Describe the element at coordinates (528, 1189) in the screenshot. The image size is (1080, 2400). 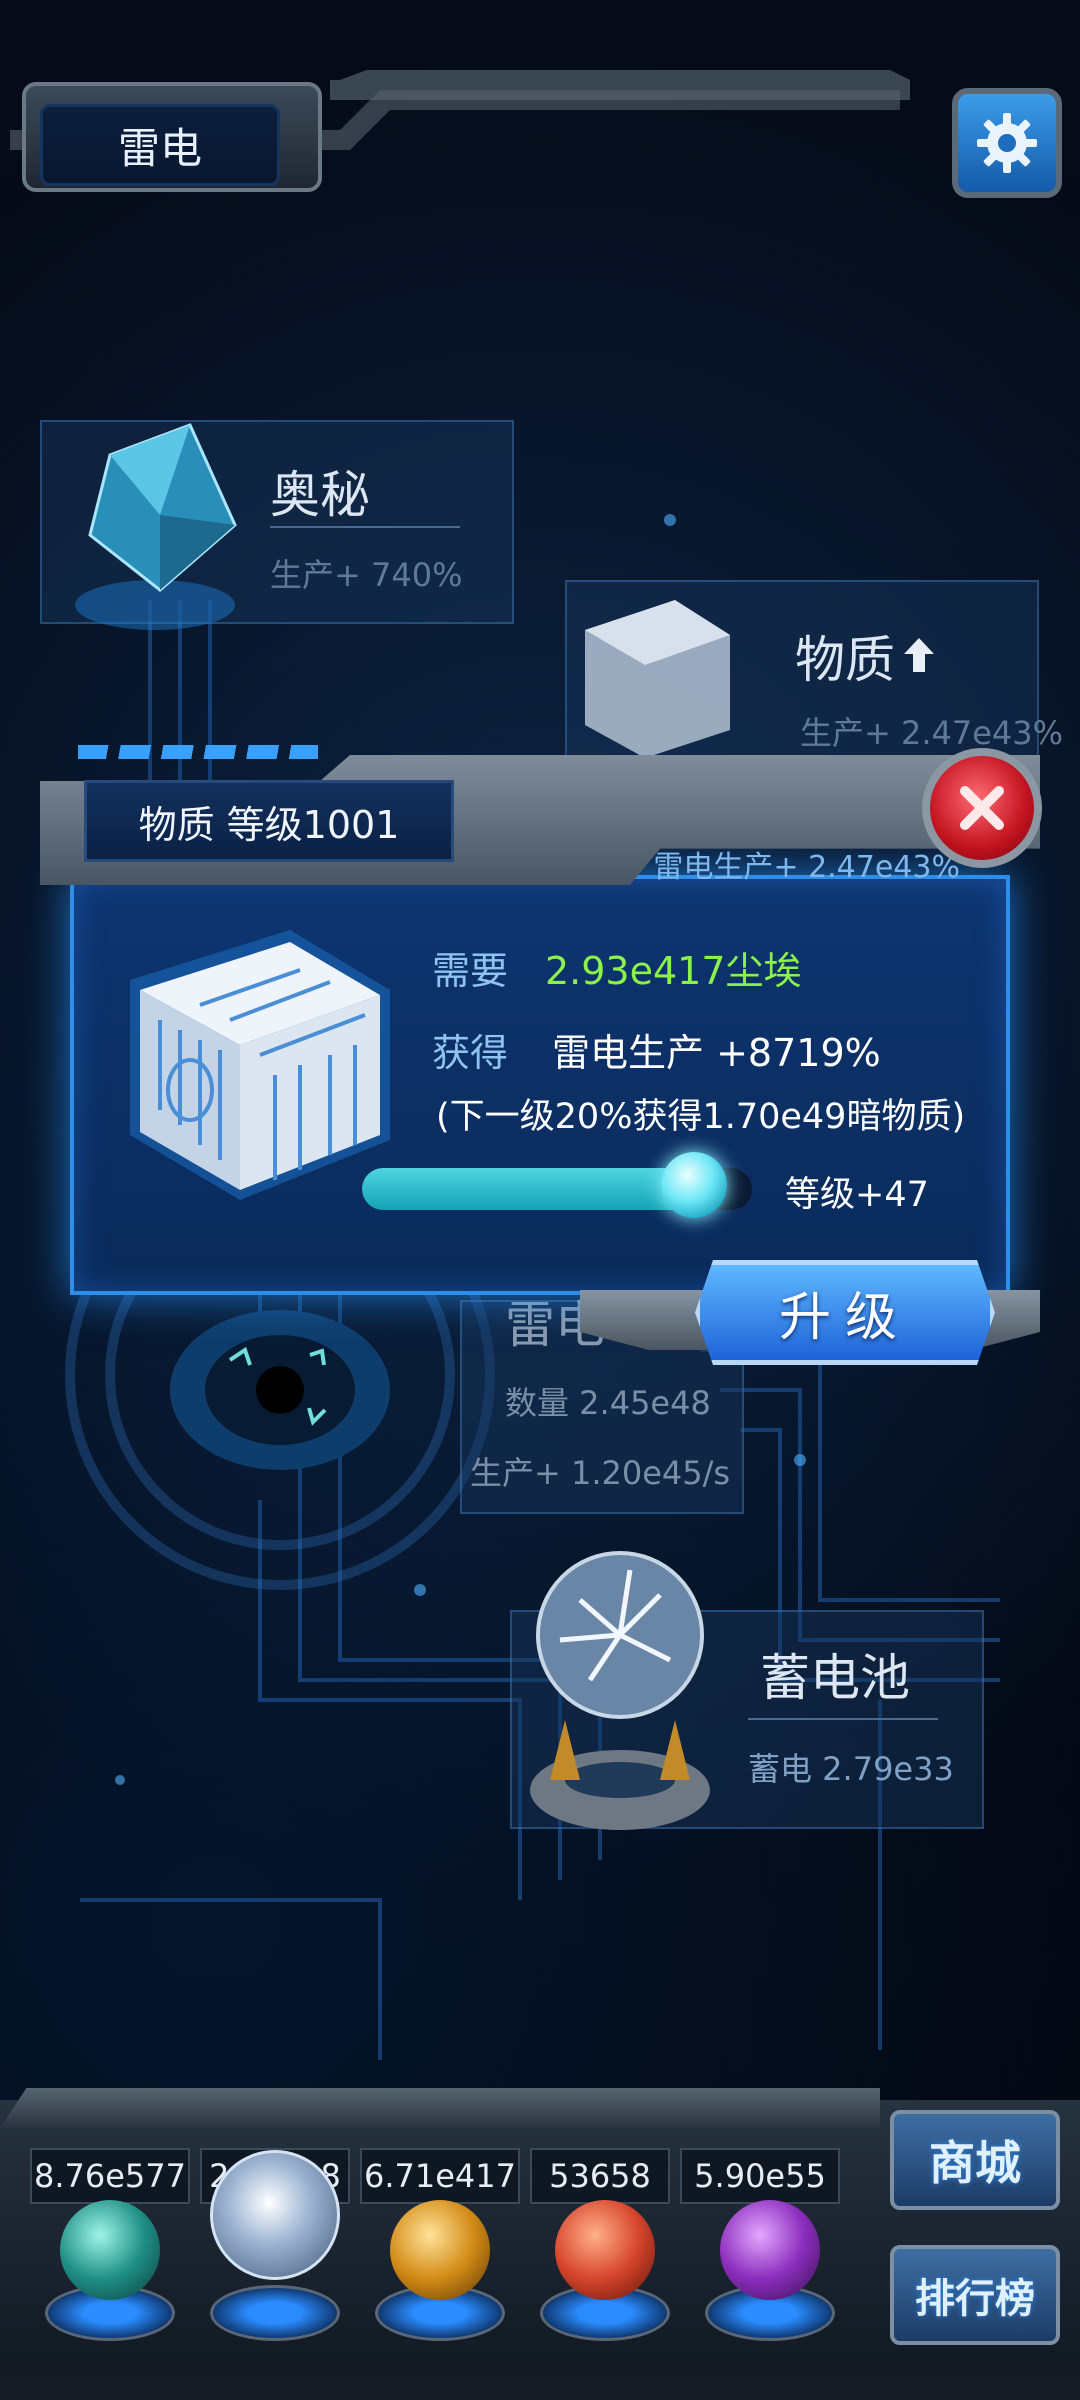
I see `progress-fill` at that location.